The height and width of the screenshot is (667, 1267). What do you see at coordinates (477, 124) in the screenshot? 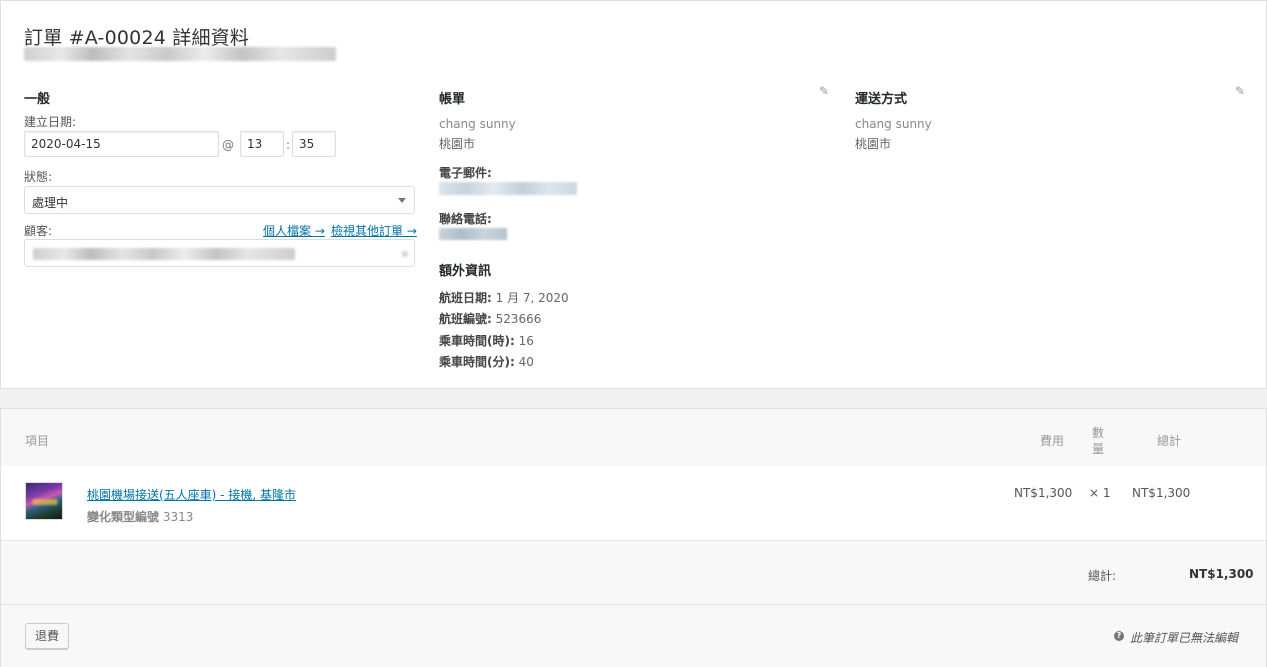
I see `billing-name: chang sunny` at bounding box center [477, 124].